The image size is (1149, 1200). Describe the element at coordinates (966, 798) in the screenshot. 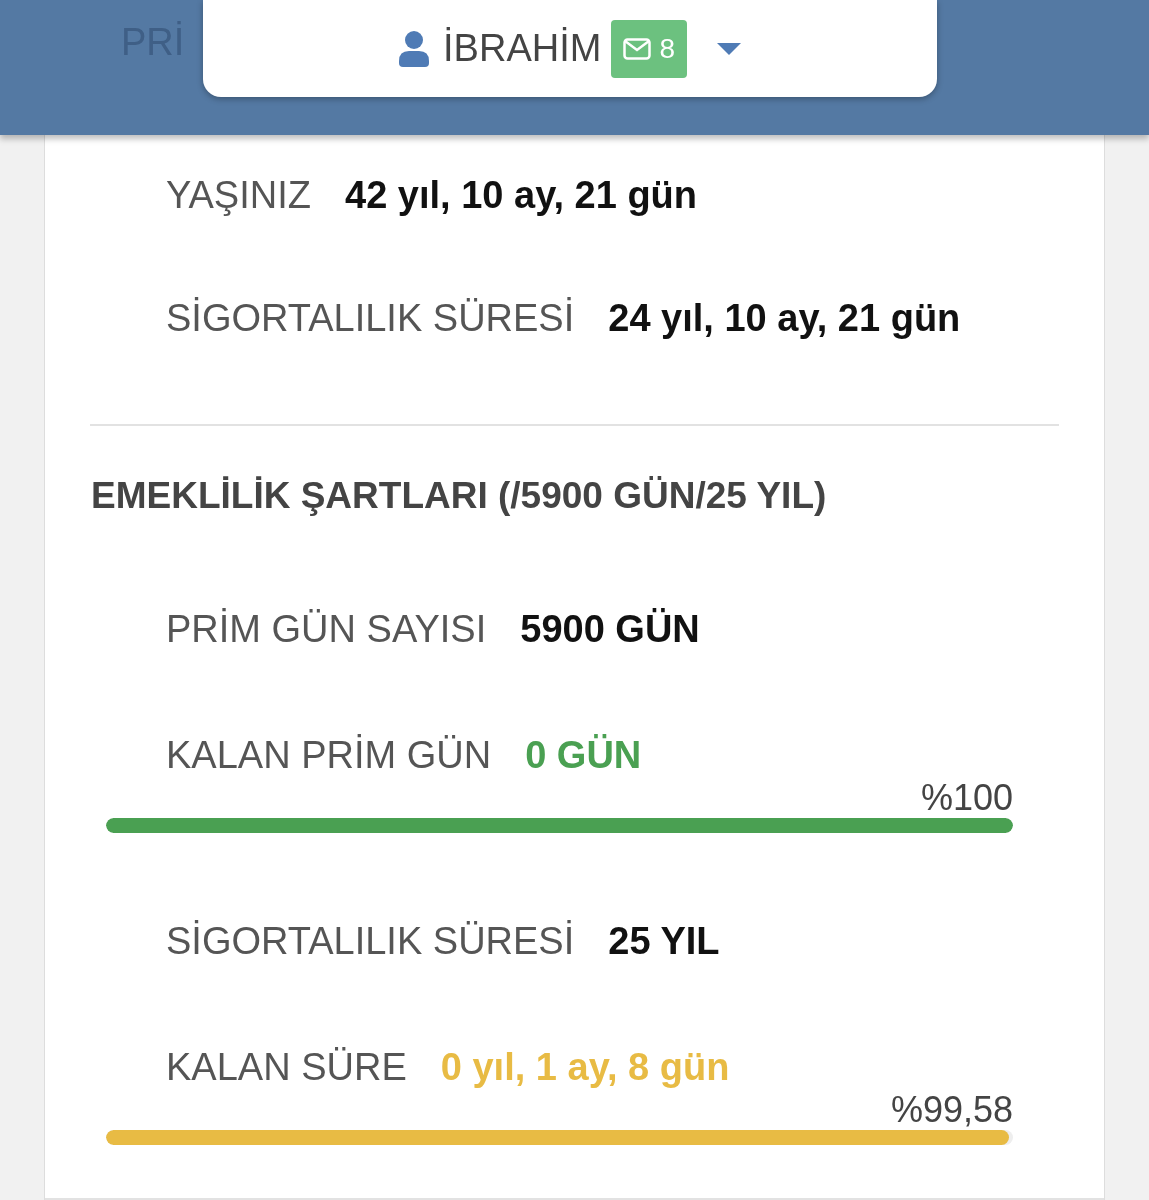

I see `percent-label: %100` at that location.